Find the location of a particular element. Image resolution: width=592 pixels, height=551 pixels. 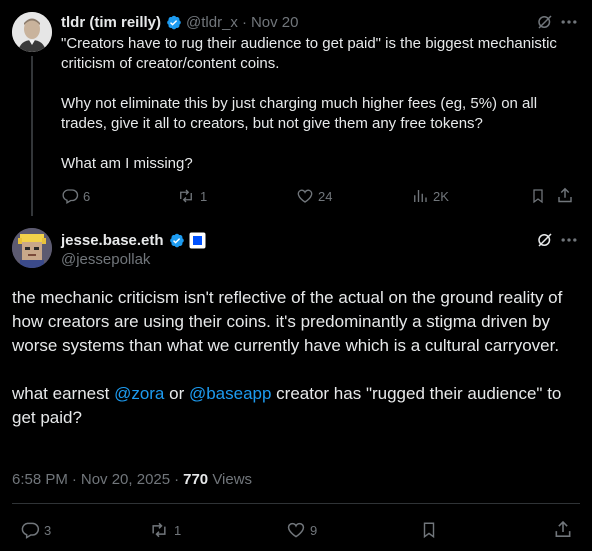

reply-count: 3 is located at coordinates (48, 530).